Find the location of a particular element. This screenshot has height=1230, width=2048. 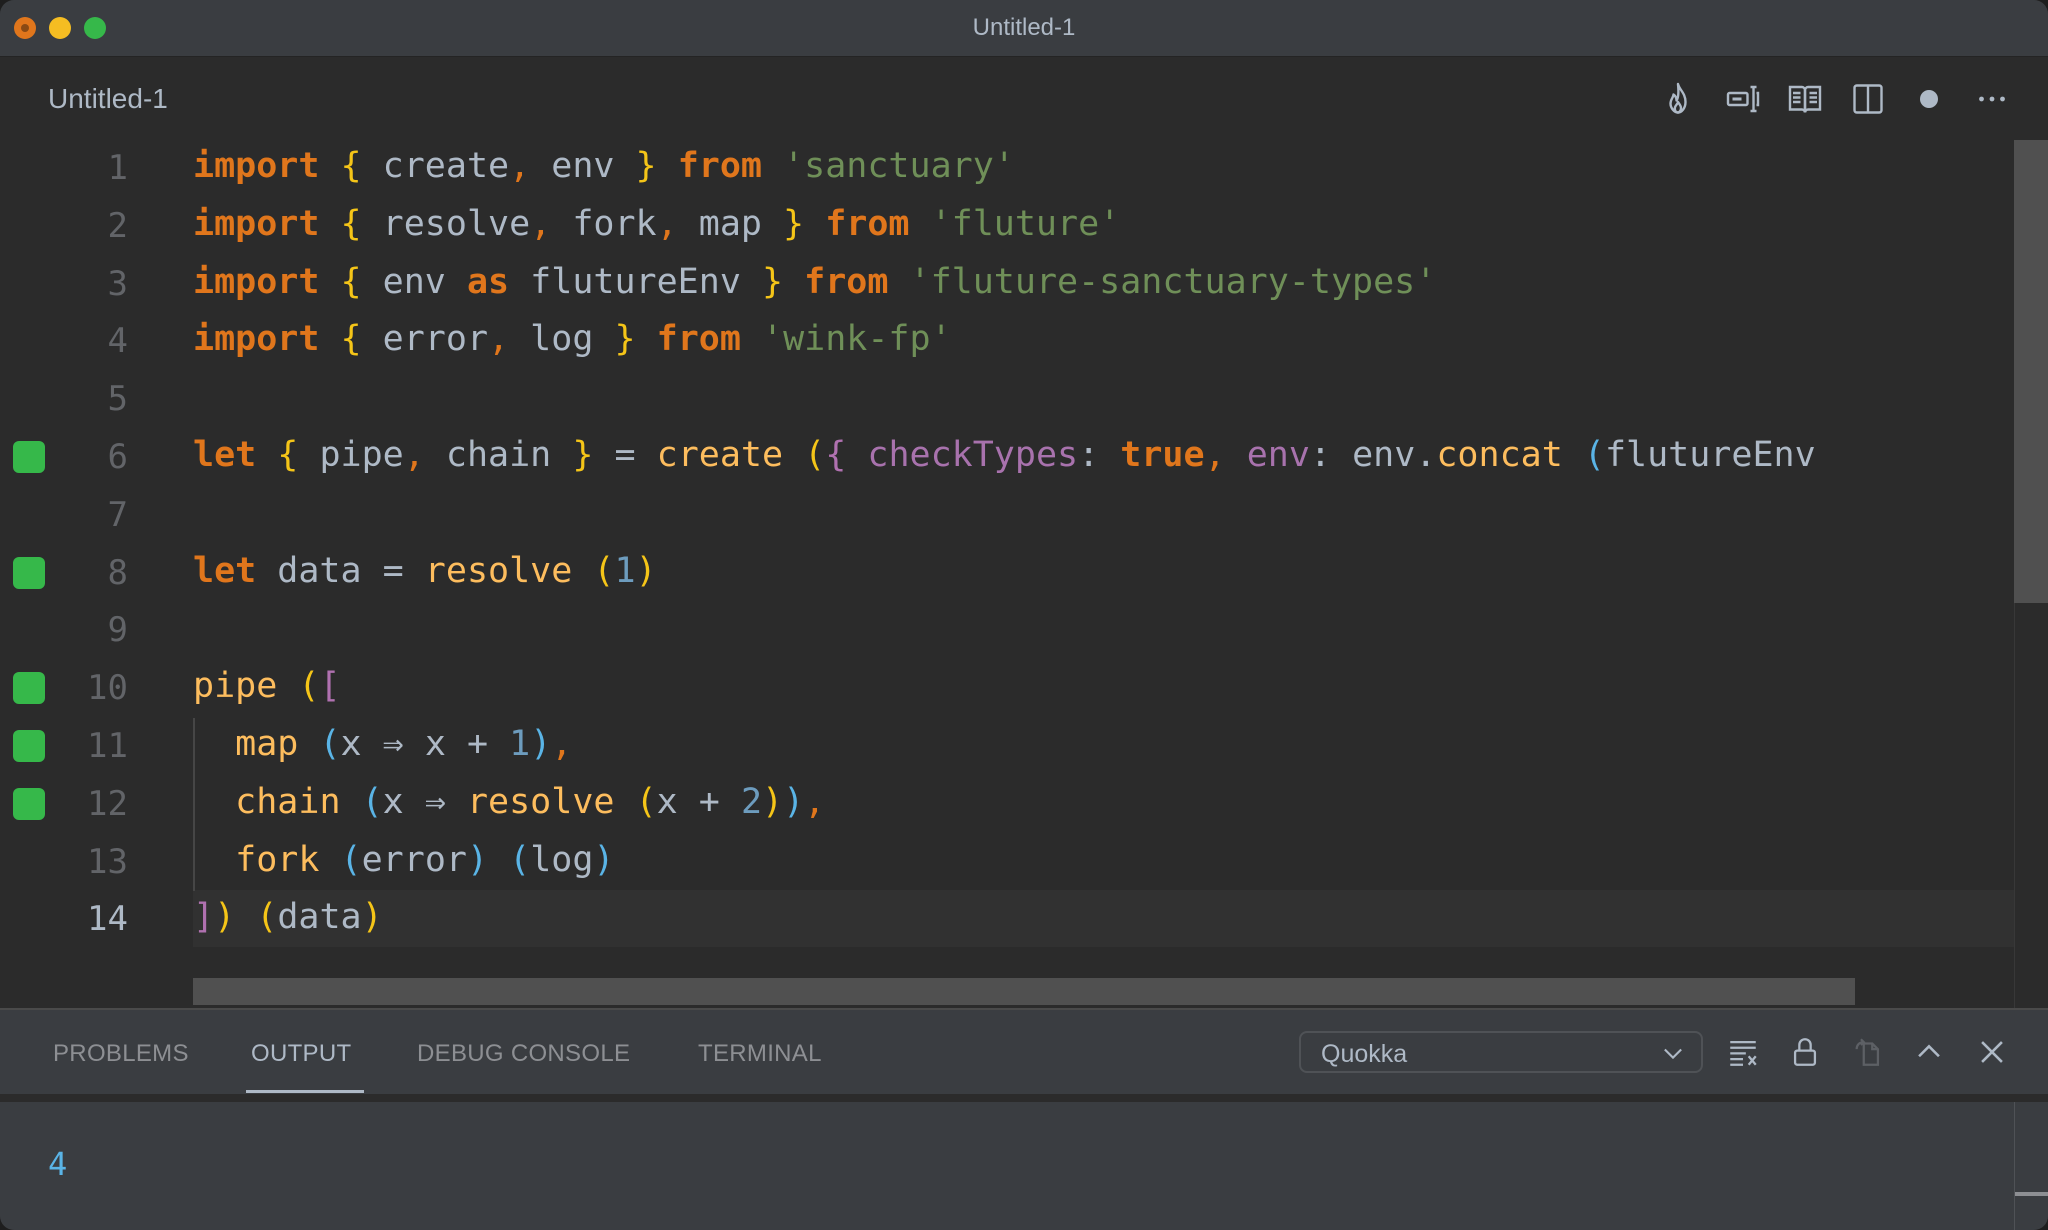

code-token: : env. is located at coordinates (1373, 455).